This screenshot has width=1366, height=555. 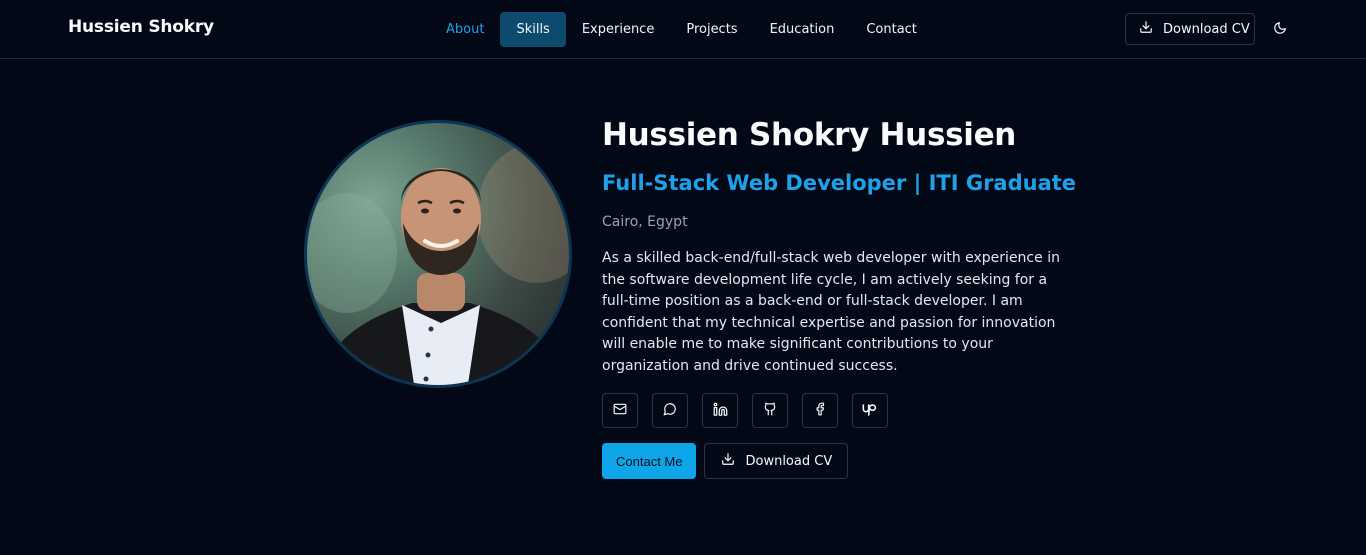 I want to click on email-link-button, so click(x=620, y=410).